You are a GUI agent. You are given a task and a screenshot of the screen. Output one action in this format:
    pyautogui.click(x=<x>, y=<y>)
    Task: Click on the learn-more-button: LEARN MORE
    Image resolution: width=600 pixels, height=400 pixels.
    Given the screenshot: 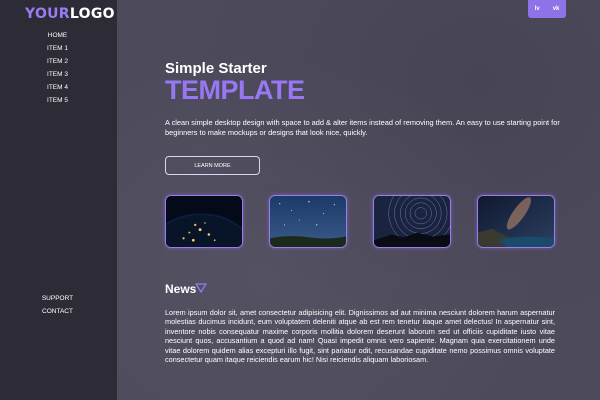 What is the action you would take?
    pyautogui.click(x=212, y=165)
    